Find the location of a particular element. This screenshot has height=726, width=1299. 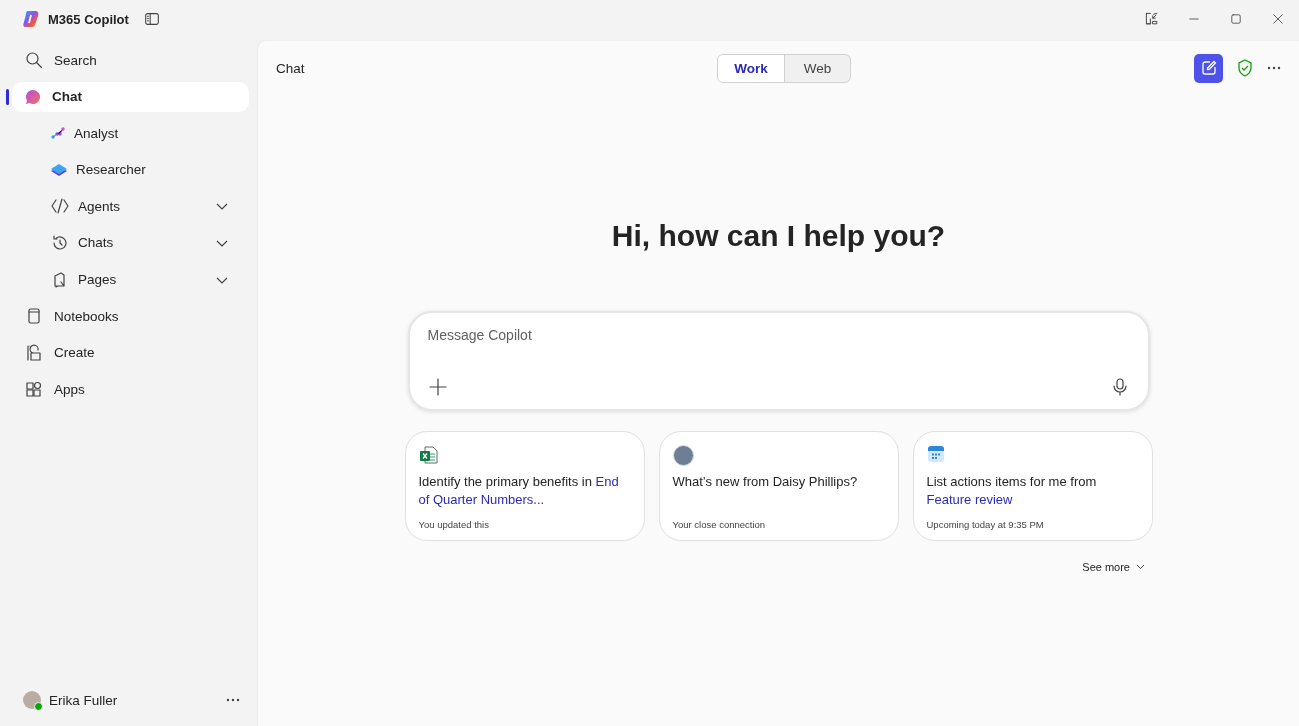

suggestion-caption: Upcoming today at 9:35 PM is located at coordinates (985, 524).